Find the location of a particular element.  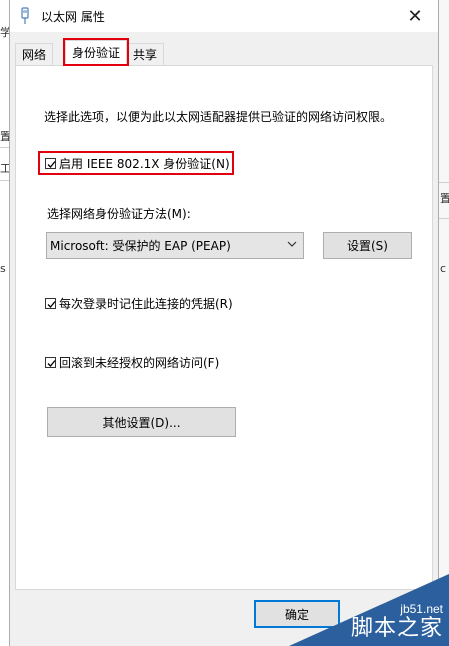

window-title: 以太网 属性 is located at coordinates (73, 17).